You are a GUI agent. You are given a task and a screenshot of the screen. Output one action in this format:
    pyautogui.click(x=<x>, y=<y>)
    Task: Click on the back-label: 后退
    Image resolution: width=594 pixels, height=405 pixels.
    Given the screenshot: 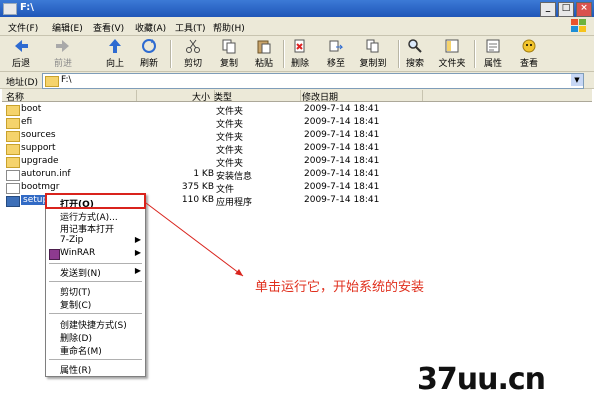 What is the action you would take?
    pyautogui.click(x=20, y=64)
    